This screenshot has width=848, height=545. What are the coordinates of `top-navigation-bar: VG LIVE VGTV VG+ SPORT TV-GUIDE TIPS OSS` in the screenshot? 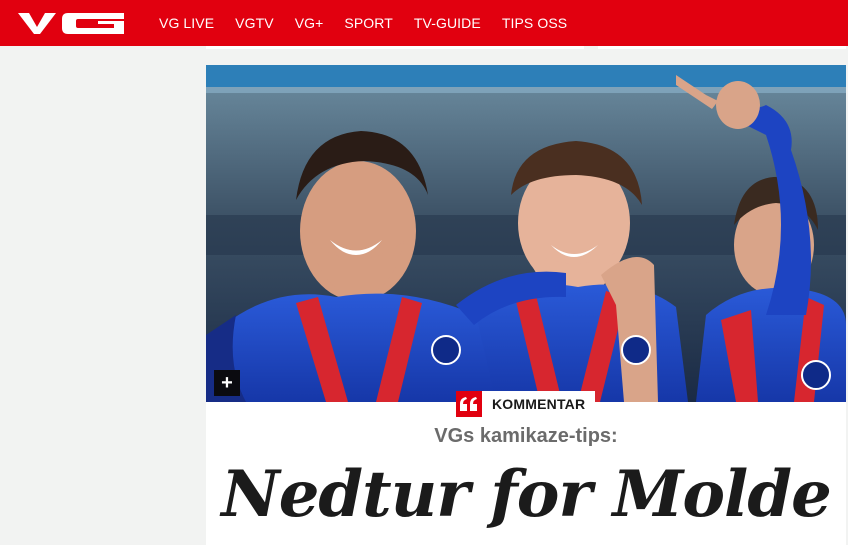 It's located at (424, 23).